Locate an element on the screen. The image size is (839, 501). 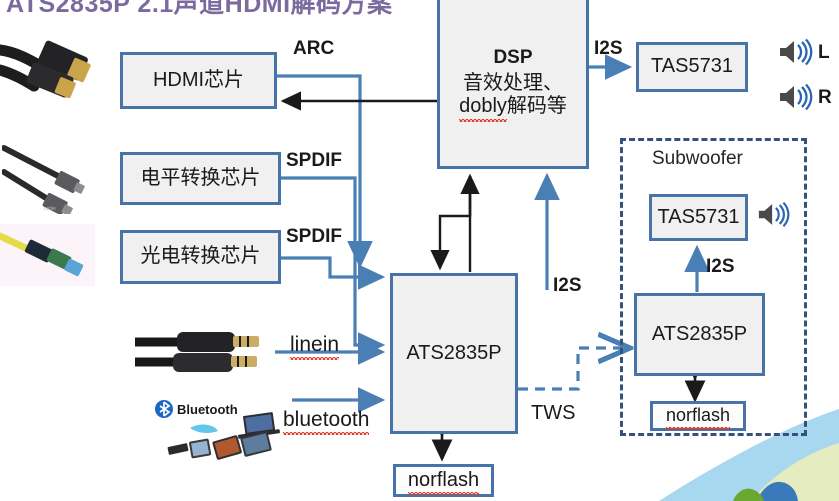
block-ats2835p-main-label: ATS2835P is located at coordinates (454, 352).